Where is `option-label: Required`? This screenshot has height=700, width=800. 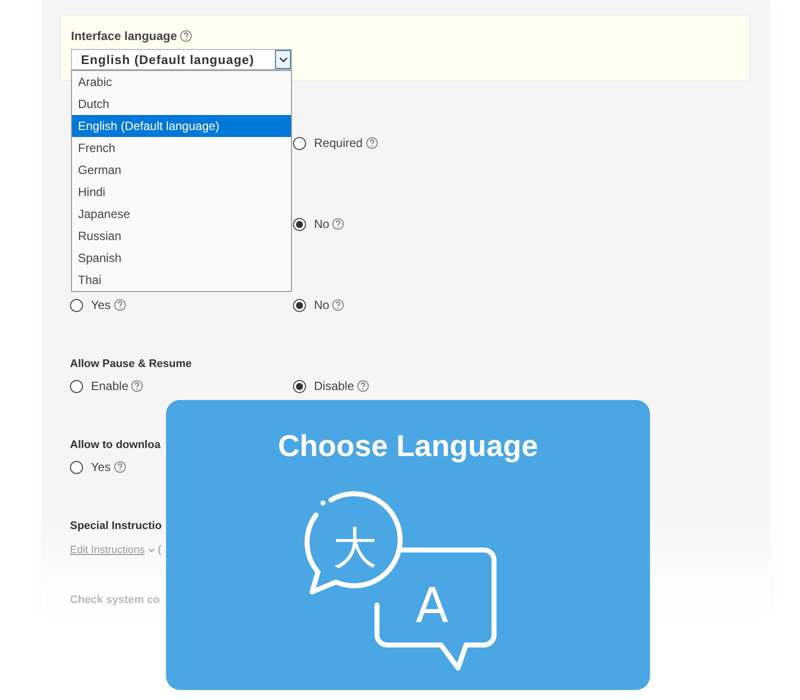 option-label: Required is located at coordinates (338, 143).